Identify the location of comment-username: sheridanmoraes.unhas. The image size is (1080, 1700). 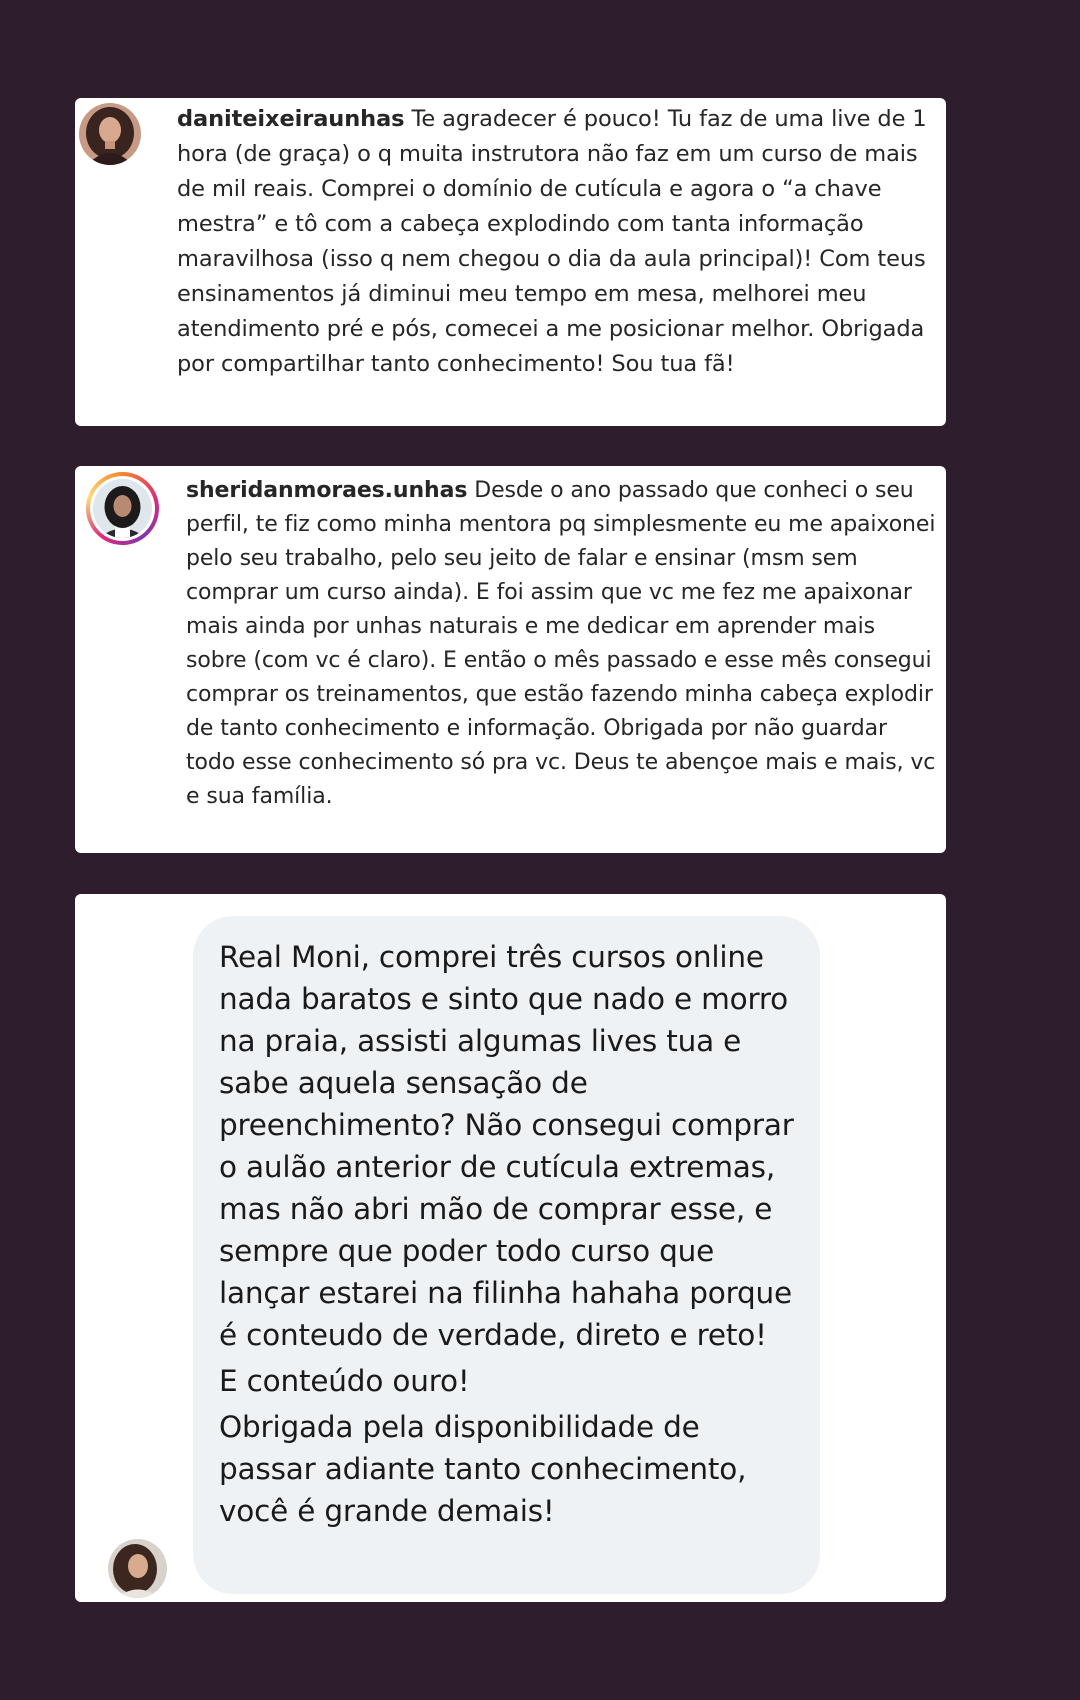
(326, 490).